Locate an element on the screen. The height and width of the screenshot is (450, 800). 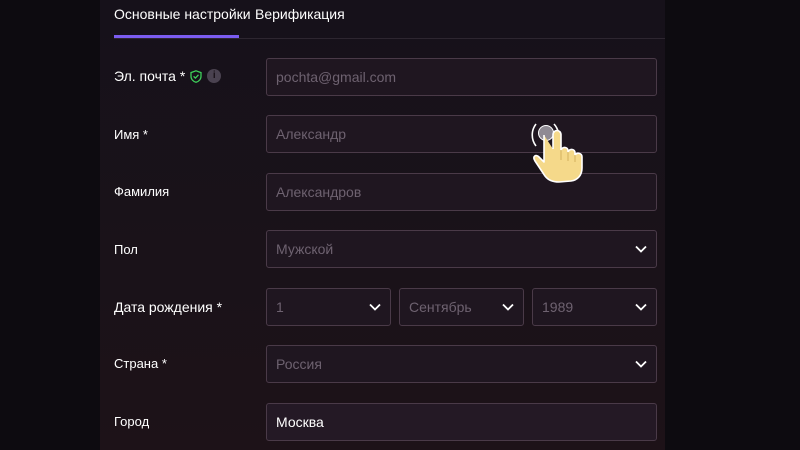
email-label: Эл. почта * i is located at coordinates (168, 76).